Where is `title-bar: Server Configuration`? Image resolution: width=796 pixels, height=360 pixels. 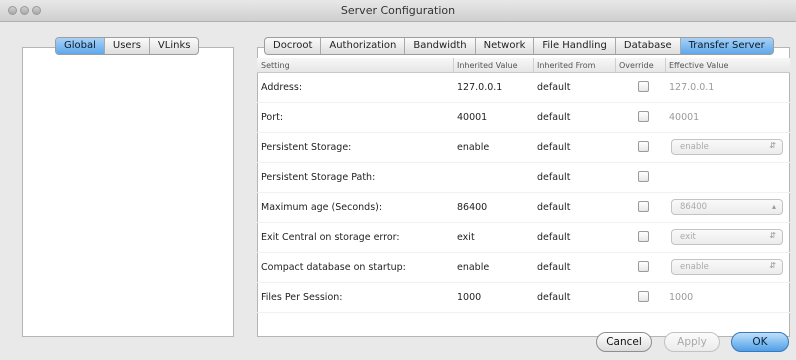
title-bar: Server Configuration is located at coordinates (398, 11).